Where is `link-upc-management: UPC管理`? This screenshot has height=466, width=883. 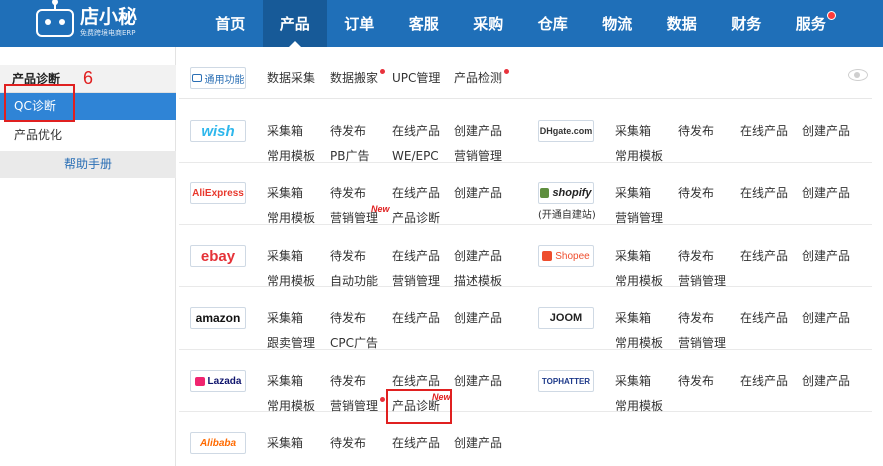 link-upc-management: UPC管理 is located at coordinates (416, 78).